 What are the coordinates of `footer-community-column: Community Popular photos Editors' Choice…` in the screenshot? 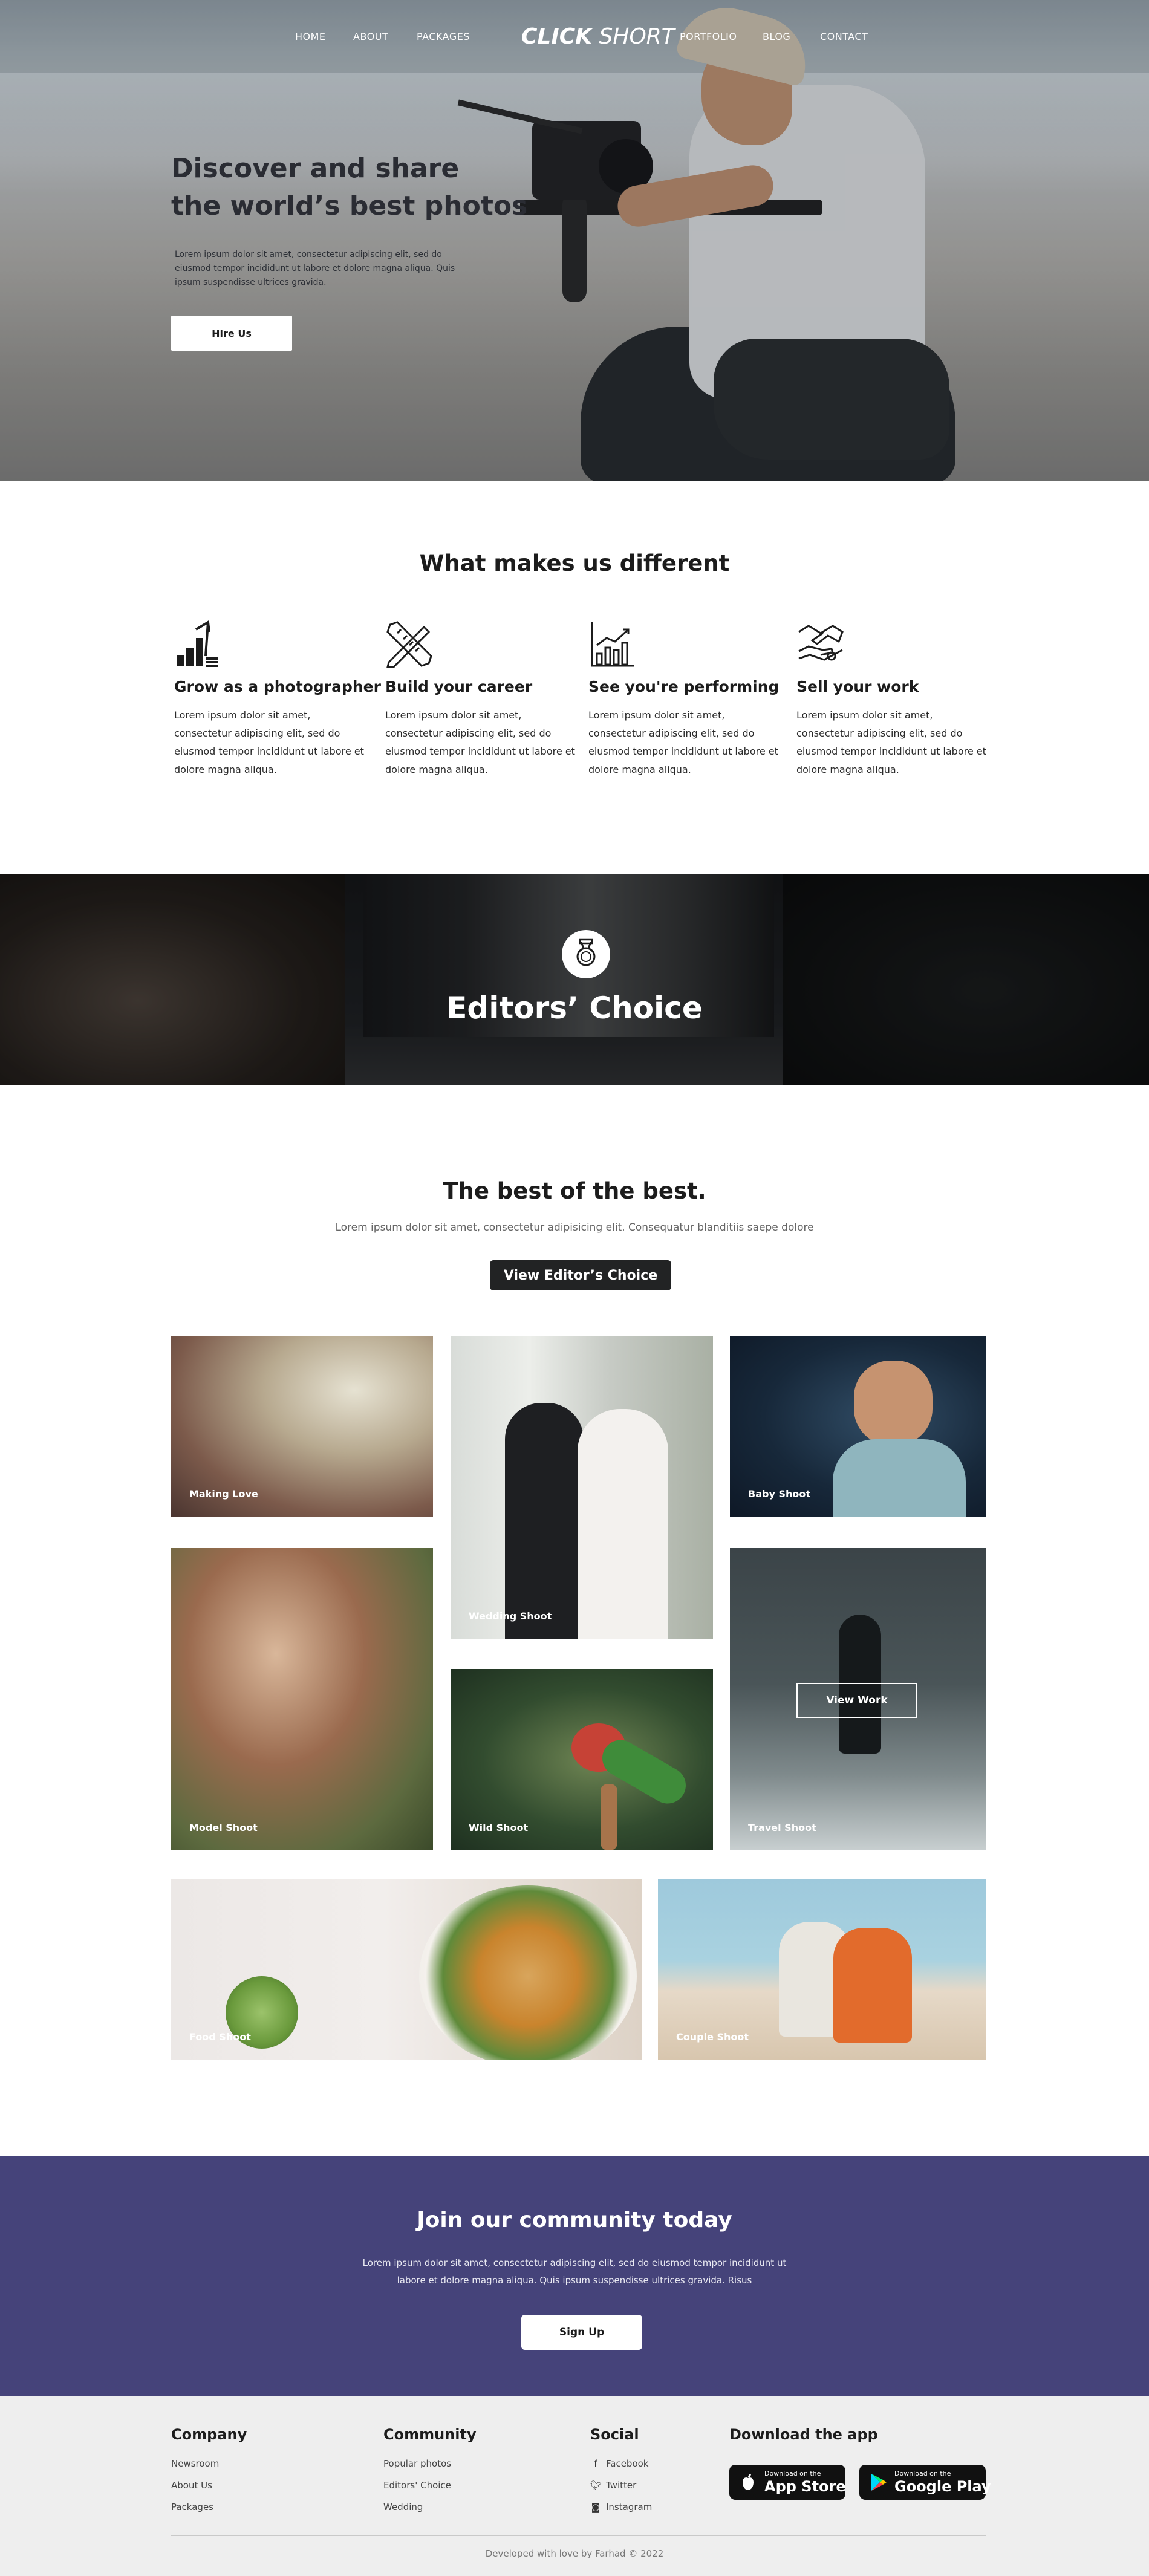 It's located at (430, 2472).